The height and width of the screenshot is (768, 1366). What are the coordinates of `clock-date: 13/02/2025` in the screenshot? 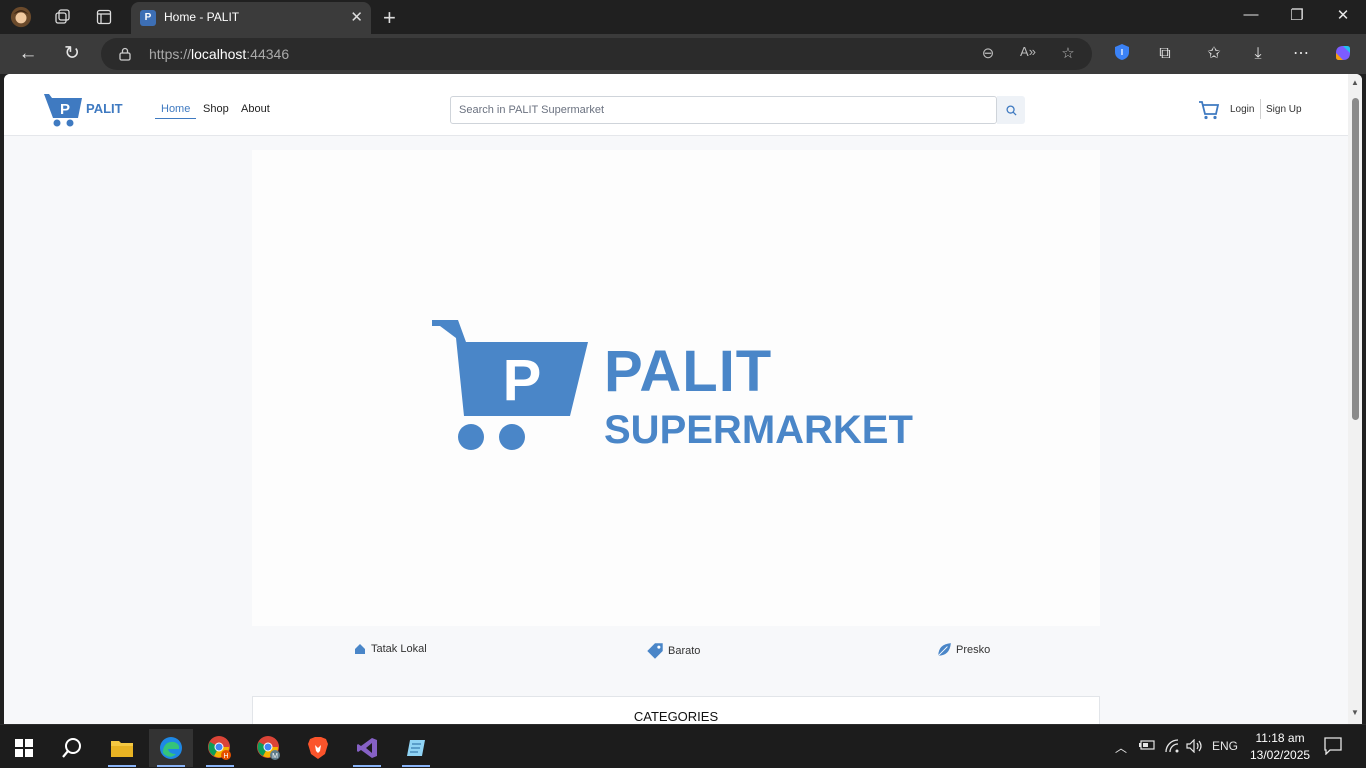 It's located at (1280, 755).